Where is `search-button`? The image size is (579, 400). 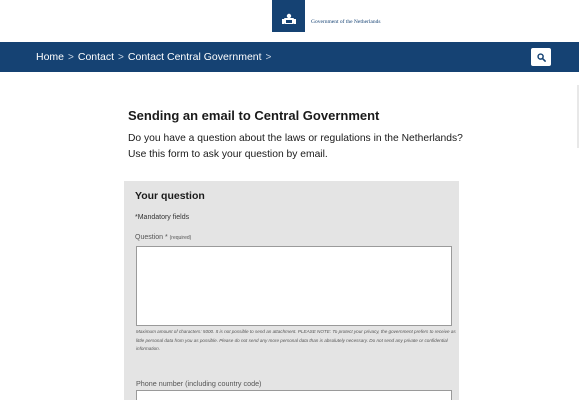 search-button is located at coordinates (541, 57).